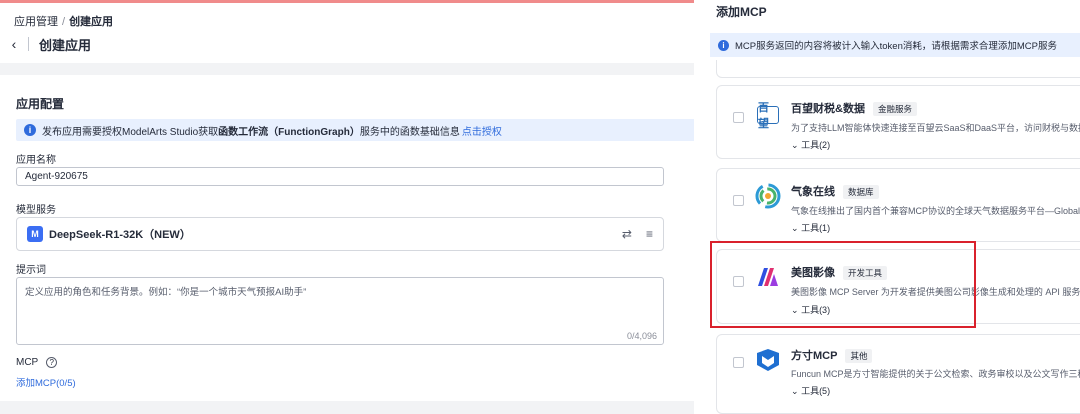 The height and width of the screenshot is (414, 1080). I want to click on authorize-link: 点击授权, so click(482, 130).